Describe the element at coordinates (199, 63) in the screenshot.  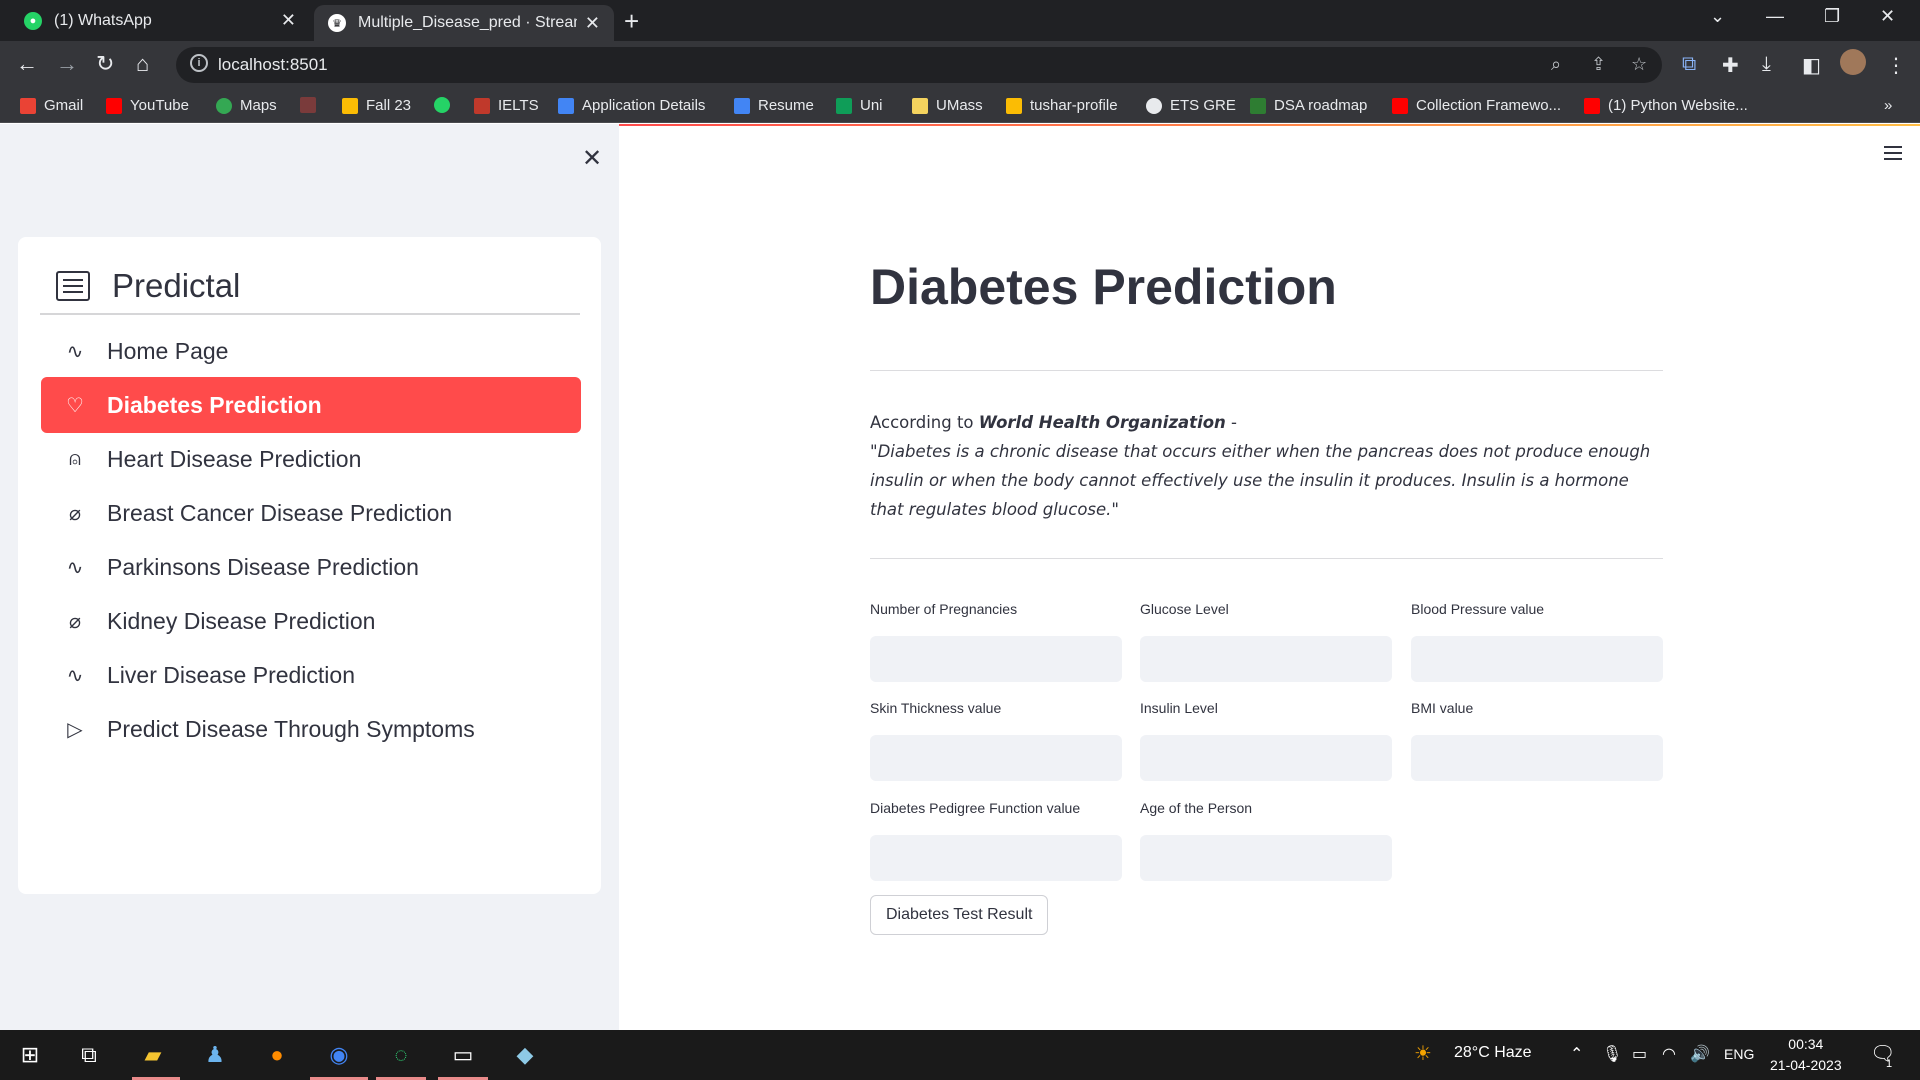
I see `site-info-icon: i` at that location.